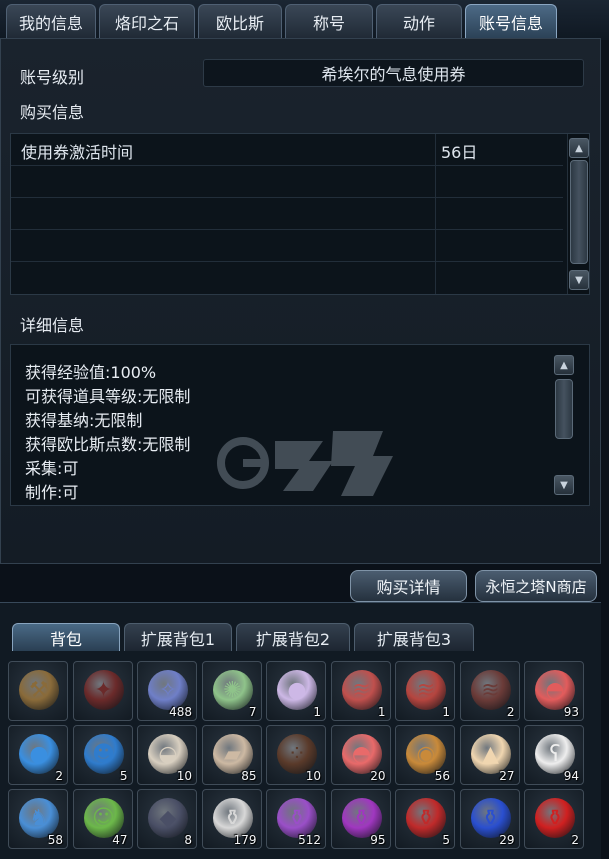 The height and width of the screenshot is (859, 609). I want to click on tab-extended-bag-2: 扩展背包2, so click(293, 637).